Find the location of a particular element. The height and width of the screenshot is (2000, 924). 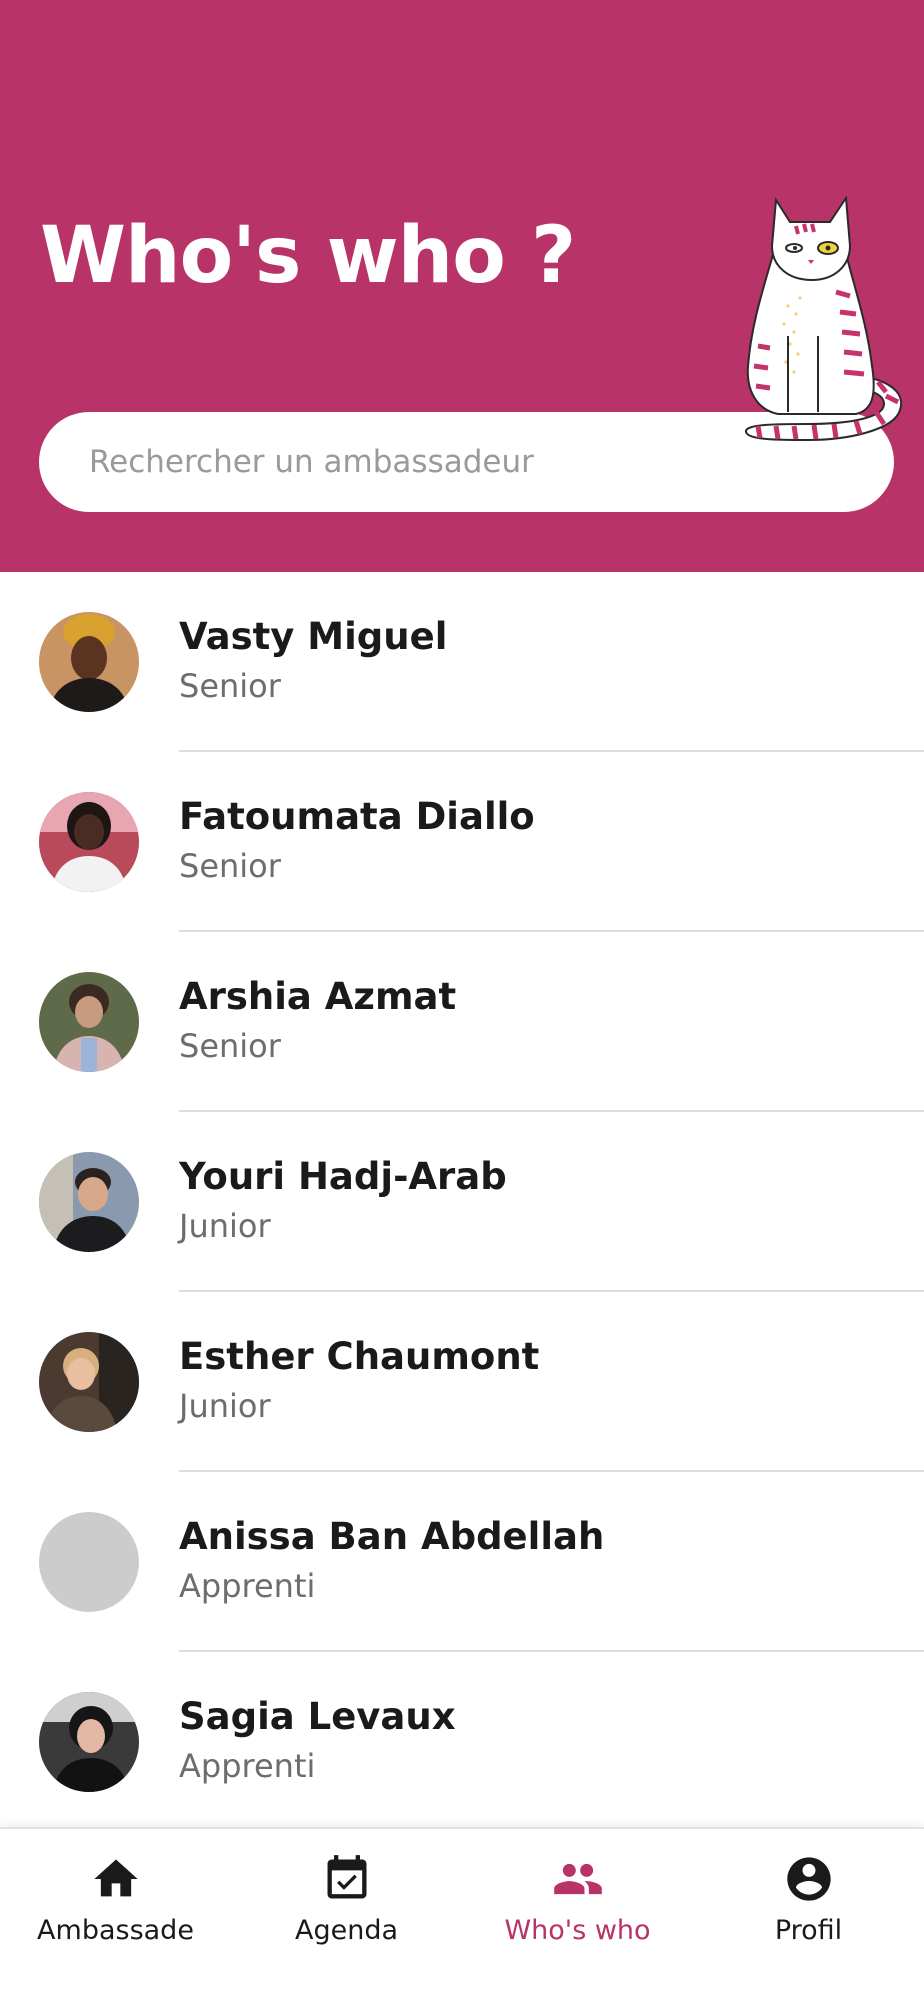

nav-item-agenda: Agenda is located at coordinates (346, 1914).